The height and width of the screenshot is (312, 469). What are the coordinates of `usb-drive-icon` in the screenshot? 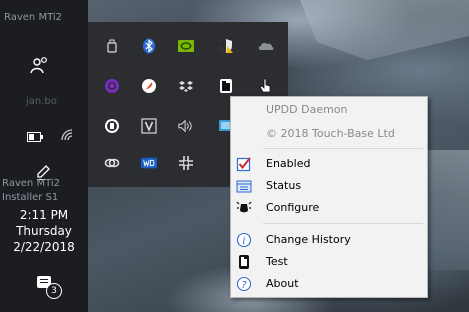 It's located at (112, 46).